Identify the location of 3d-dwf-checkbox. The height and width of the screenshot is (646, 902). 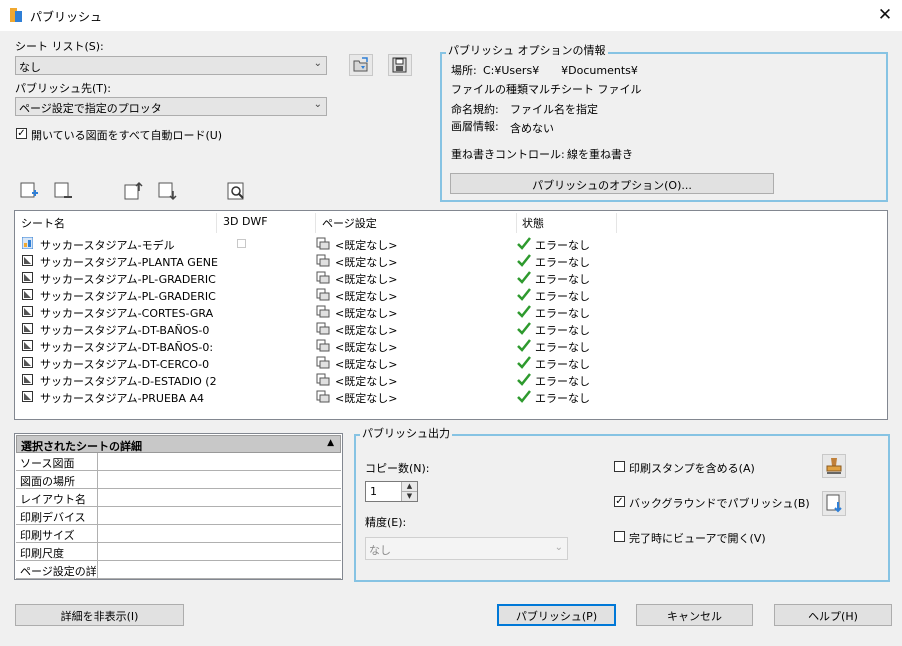
(241, 243).